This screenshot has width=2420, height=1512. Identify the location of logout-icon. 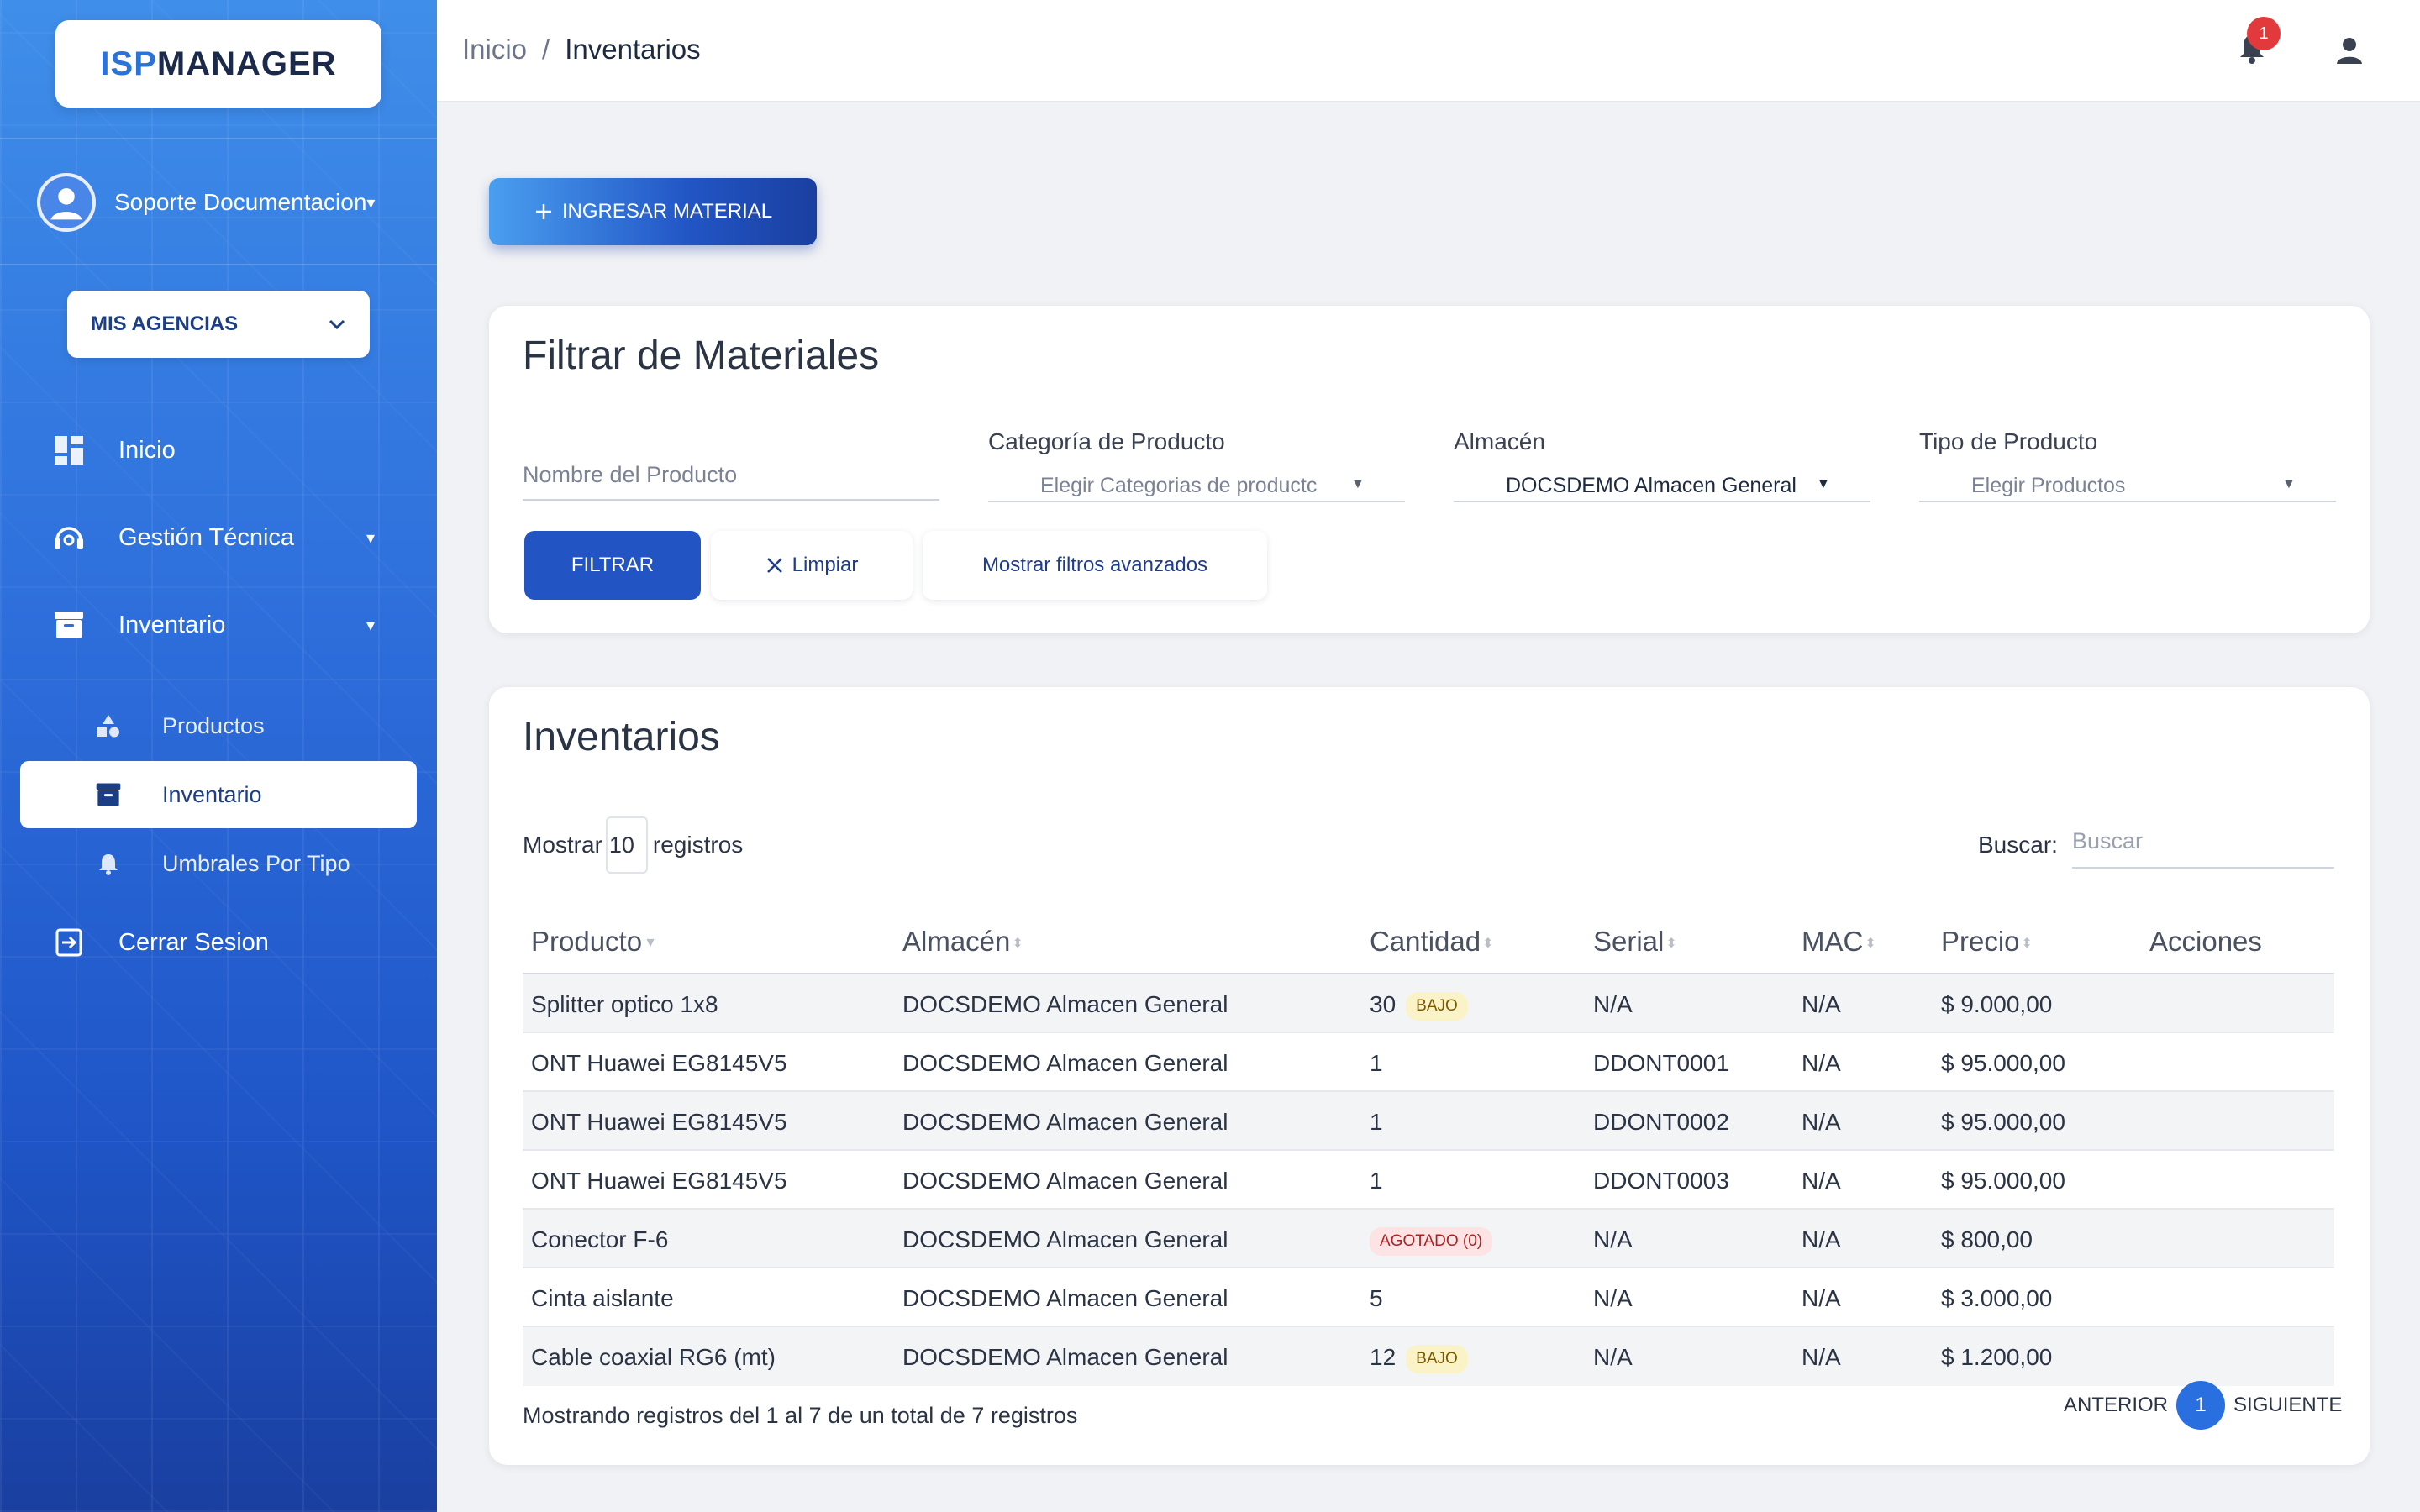
(69, 942).